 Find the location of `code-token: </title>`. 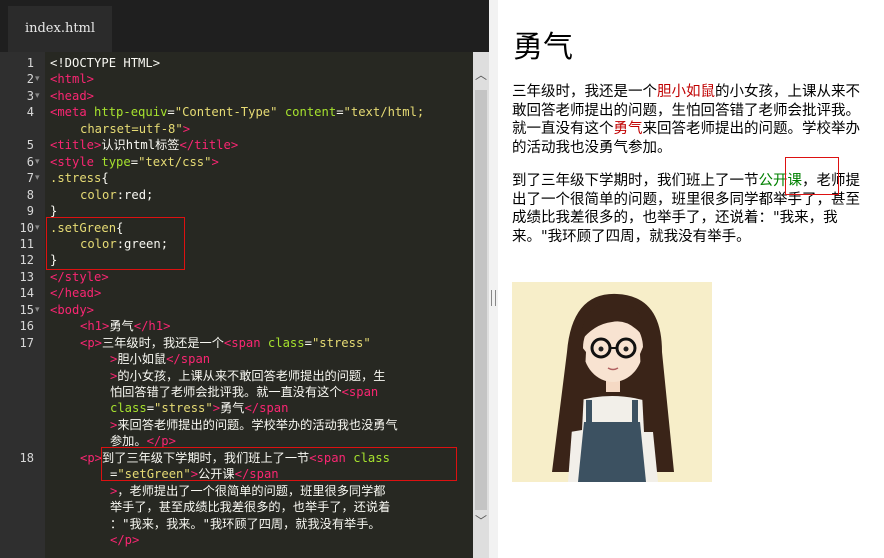

code-token: </title> is located at coordinates (209, 145).